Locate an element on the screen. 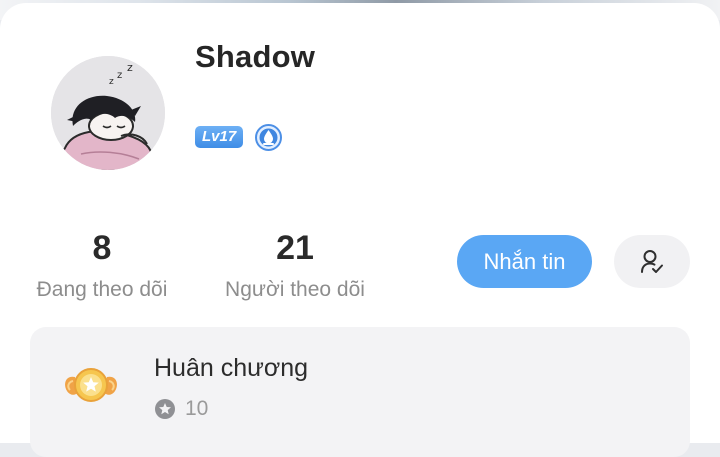 Image resolution: width=720 pixels, height=457 pixels. level-badge: Lv17 is located at coordinates (219, 137).